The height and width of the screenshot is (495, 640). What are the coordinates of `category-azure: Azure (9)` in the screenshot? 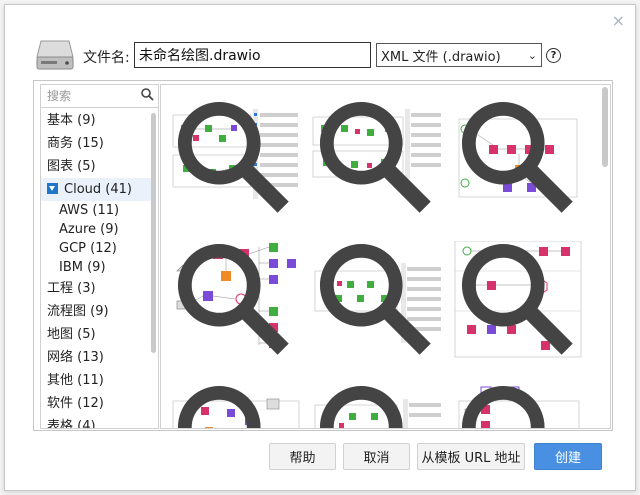 It's located at (96, 229).